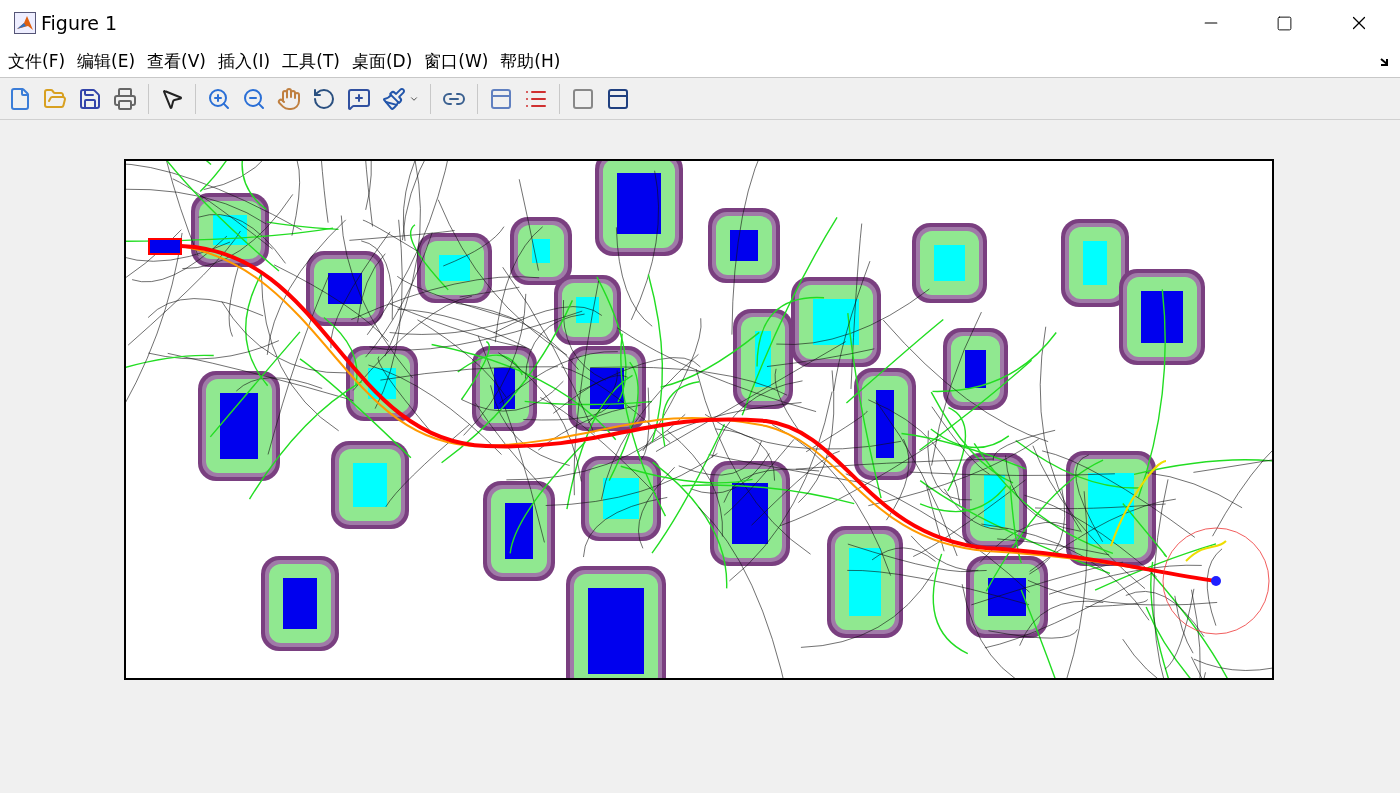  What do you see at coordinates (324, 98) in the screenshot?
I see `rotate-icon` at bounding box center [324, 98].